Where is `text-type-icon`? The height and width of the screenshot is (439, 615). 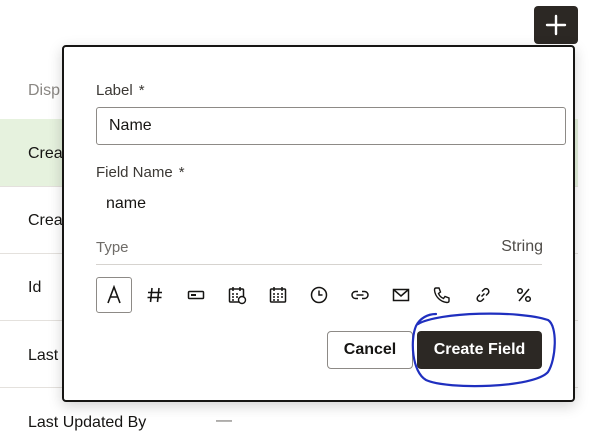
text-type-icon is located at coordinates (114, 295).